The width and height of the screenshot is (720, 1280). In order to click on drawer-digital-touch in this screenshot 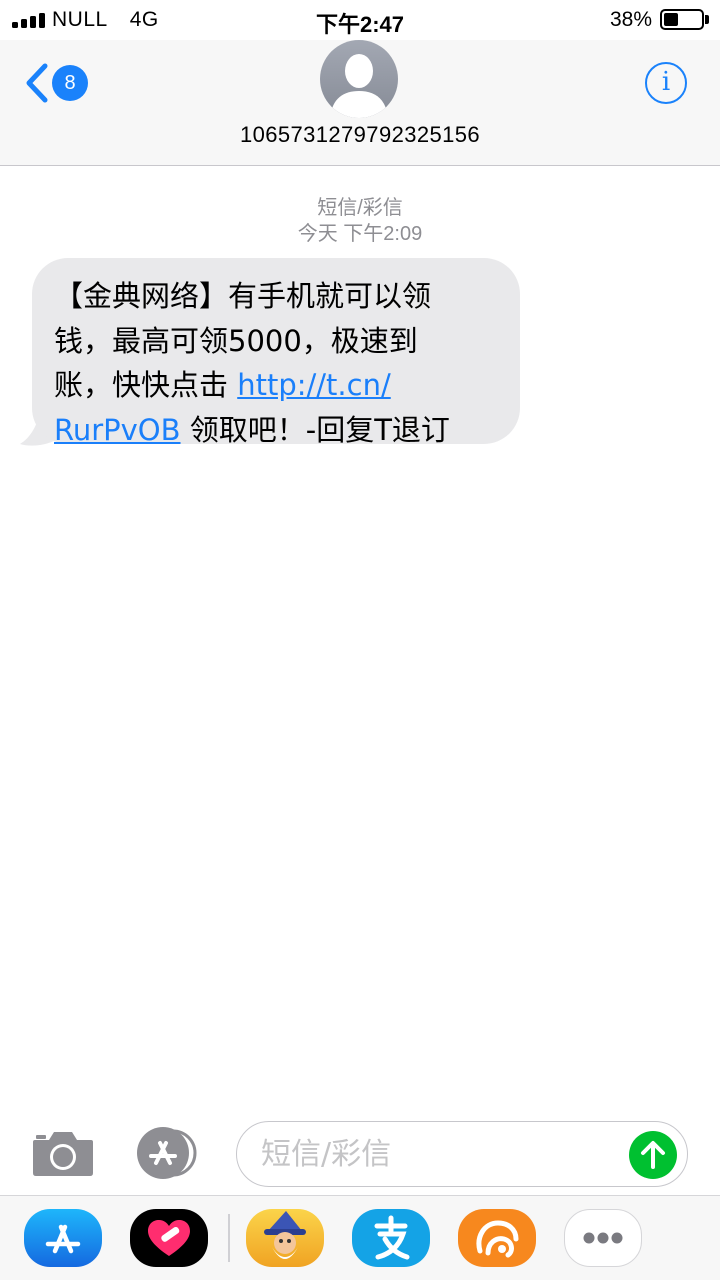, I will do `click(169, 1238)`.